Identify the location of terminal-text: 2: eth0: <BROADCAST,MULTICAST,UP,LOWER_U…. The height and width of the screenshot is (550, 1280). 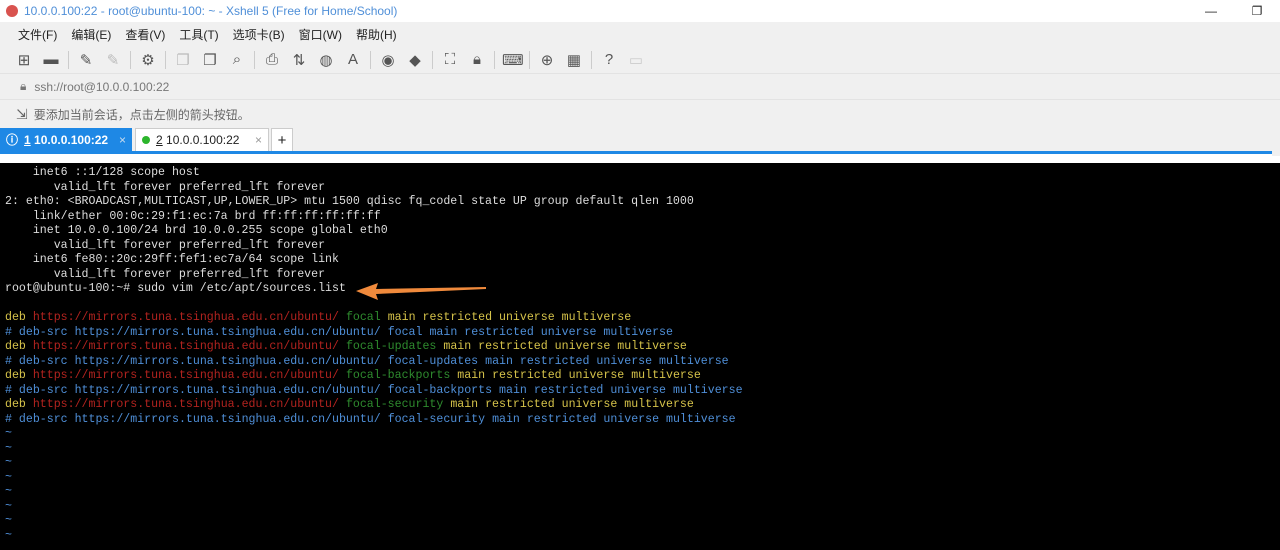
(349, 201).